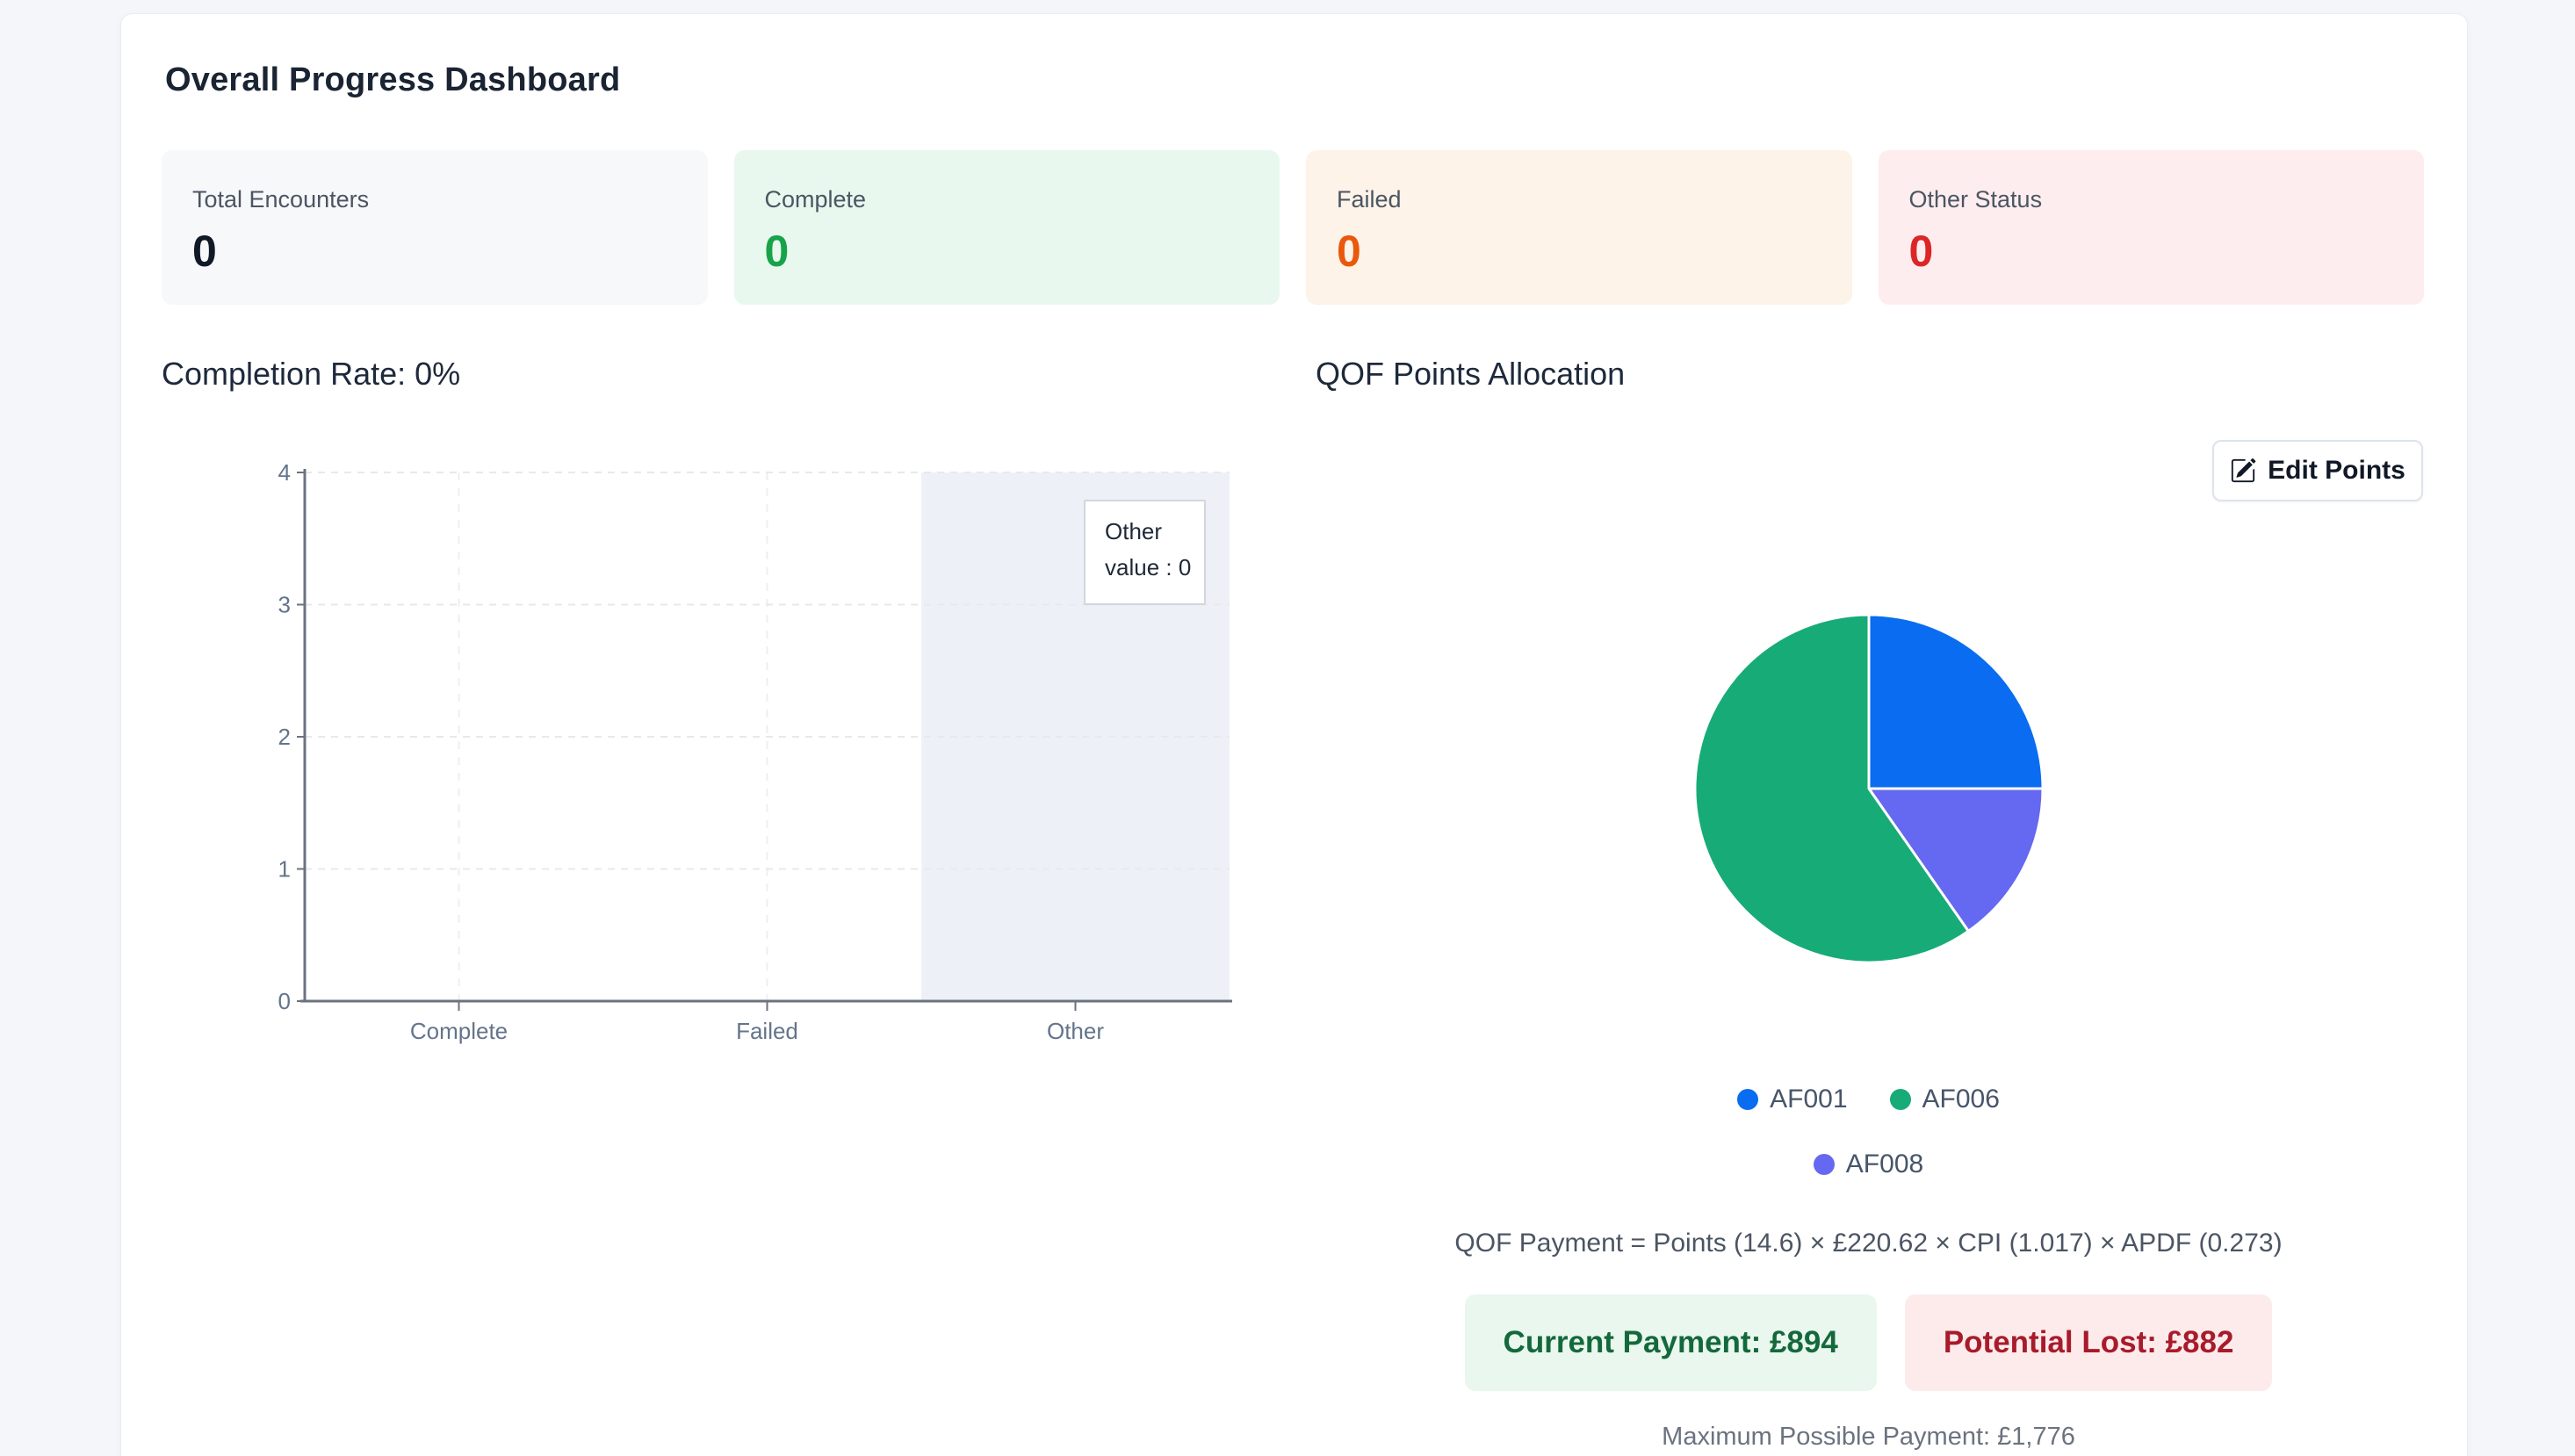  I want to click on edit-points-label: Edit Points, so click(2336, 470).